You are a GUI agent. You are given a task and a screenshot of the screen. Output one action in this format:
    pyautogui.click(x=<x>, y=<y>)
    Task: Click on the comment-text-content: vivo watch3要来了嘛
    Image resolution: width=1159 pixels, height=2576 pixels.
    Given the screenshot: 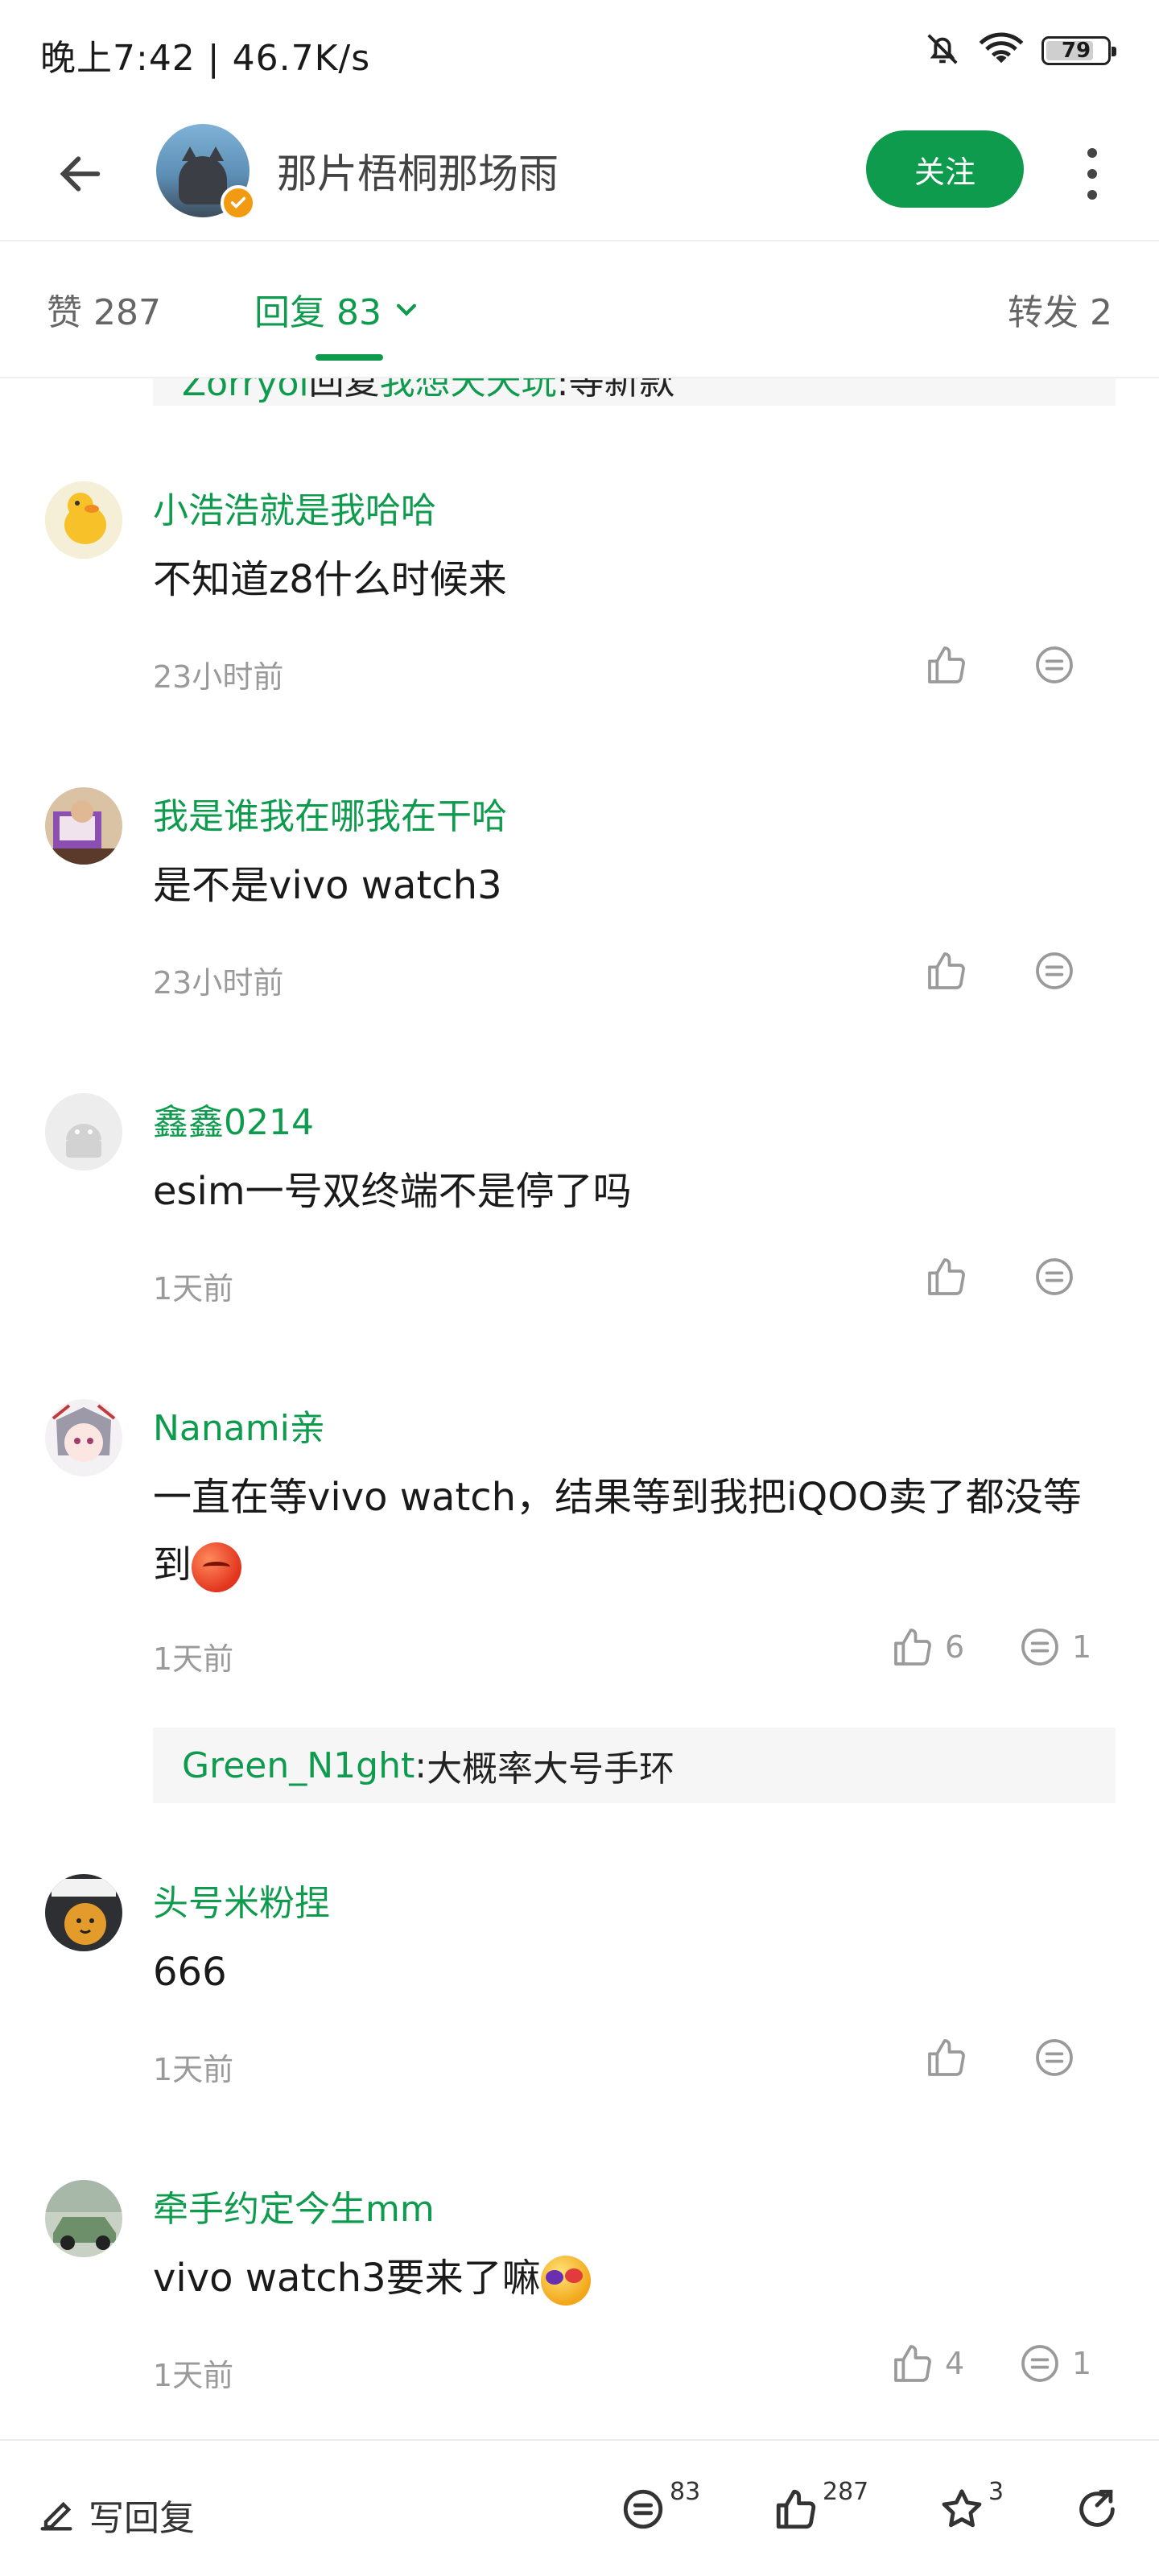 What is the action you would take?
    pyautogui.click(x=347, y=2278)
    